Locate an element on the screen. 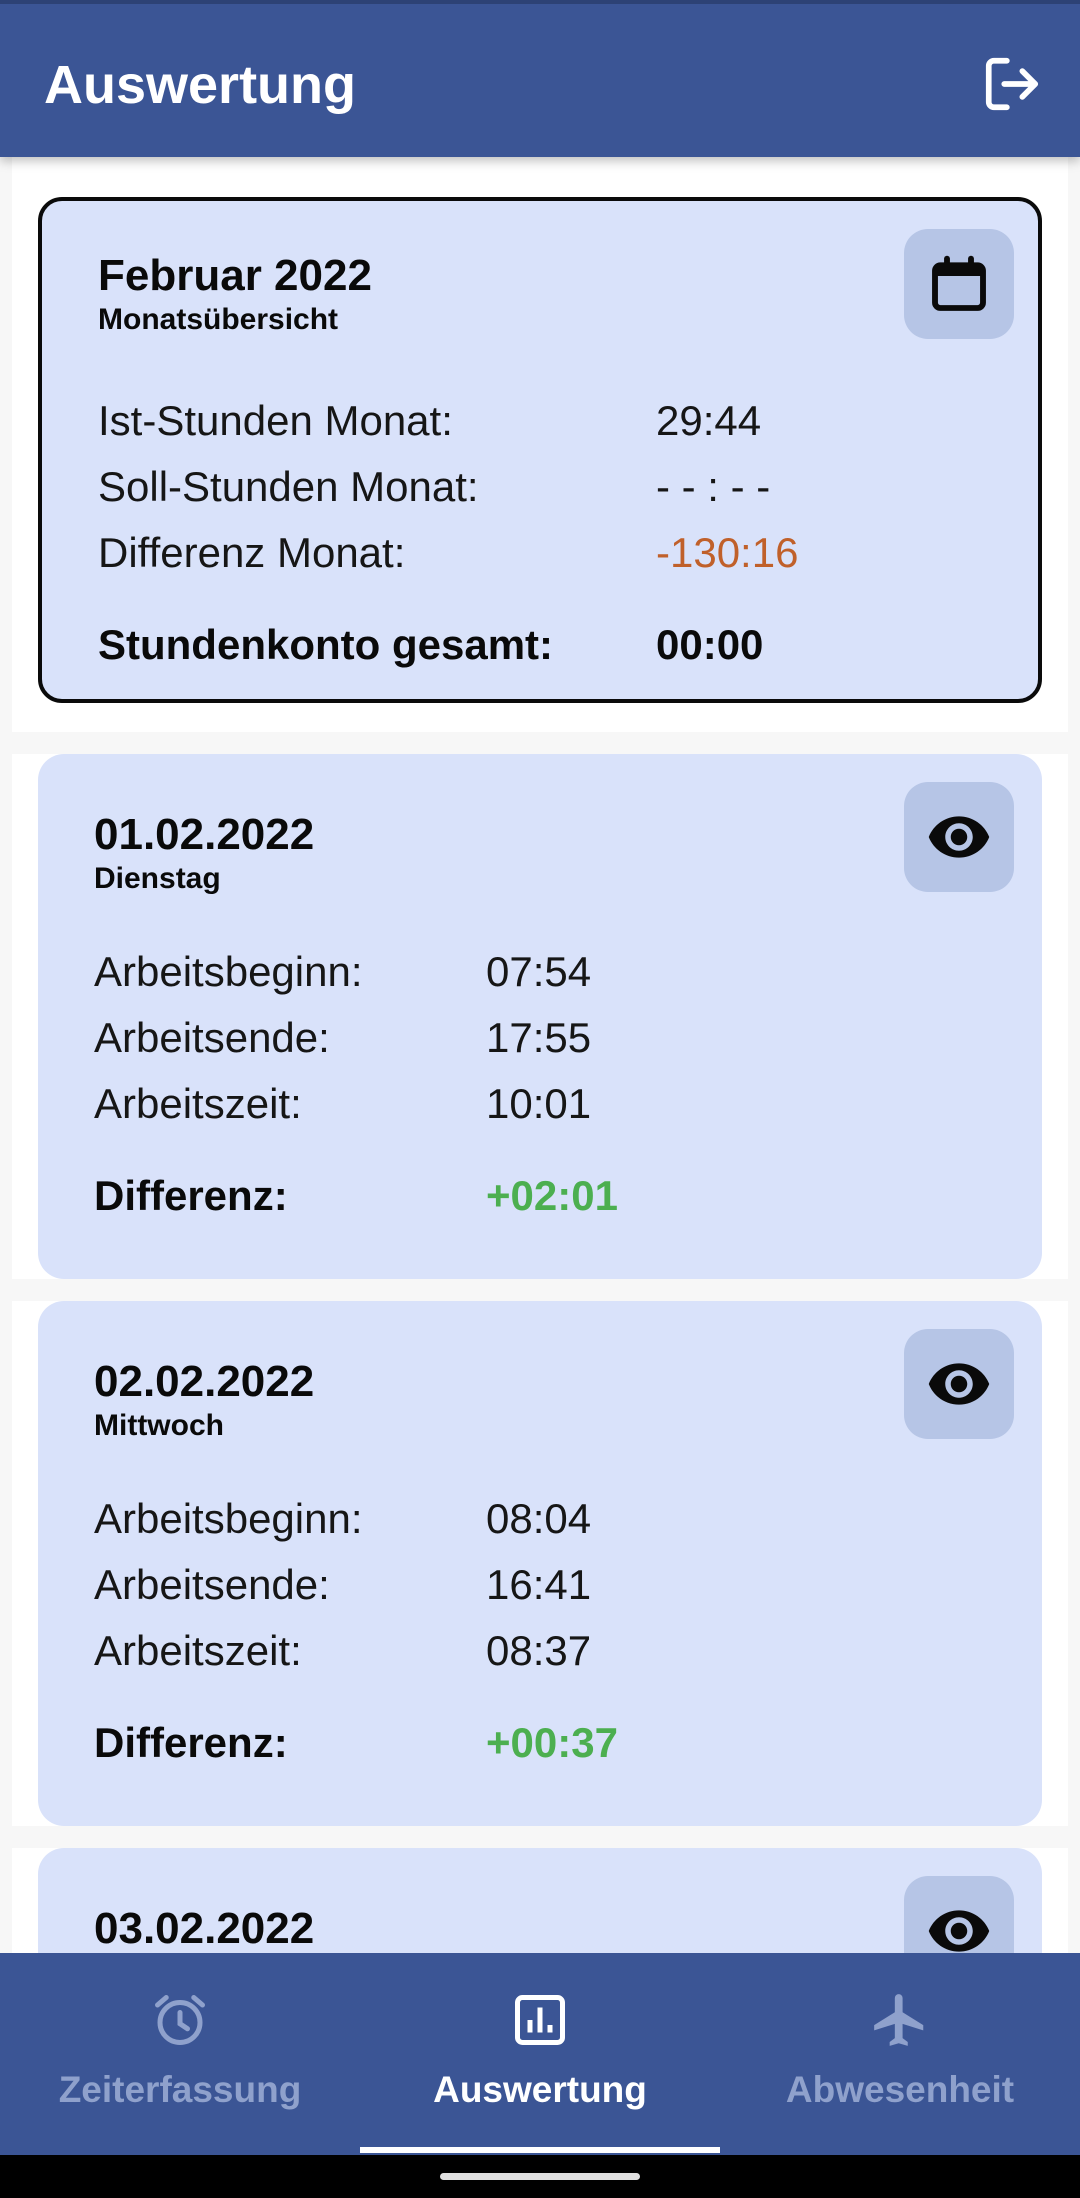 Image resolution: width=1080 pixels, height=2198 pixels. day-date: 03.02.2022 is located at coordinates (204, 1928).